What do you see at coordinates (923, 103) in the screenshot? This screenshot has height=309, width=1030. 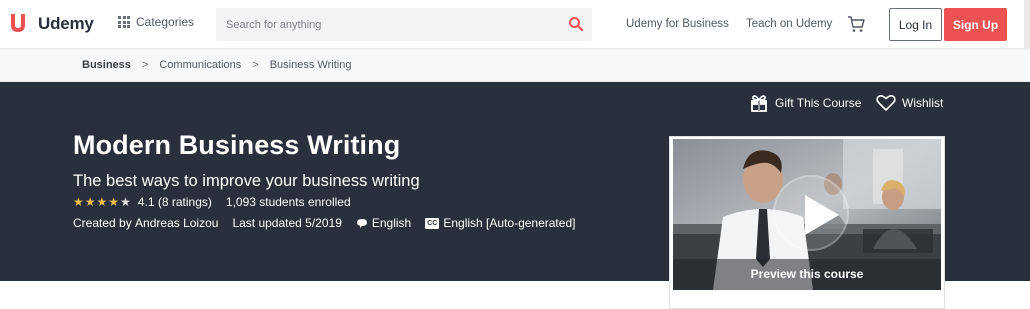 I see `wishlist-label: Wishlist` at bounding box center [923, 103].